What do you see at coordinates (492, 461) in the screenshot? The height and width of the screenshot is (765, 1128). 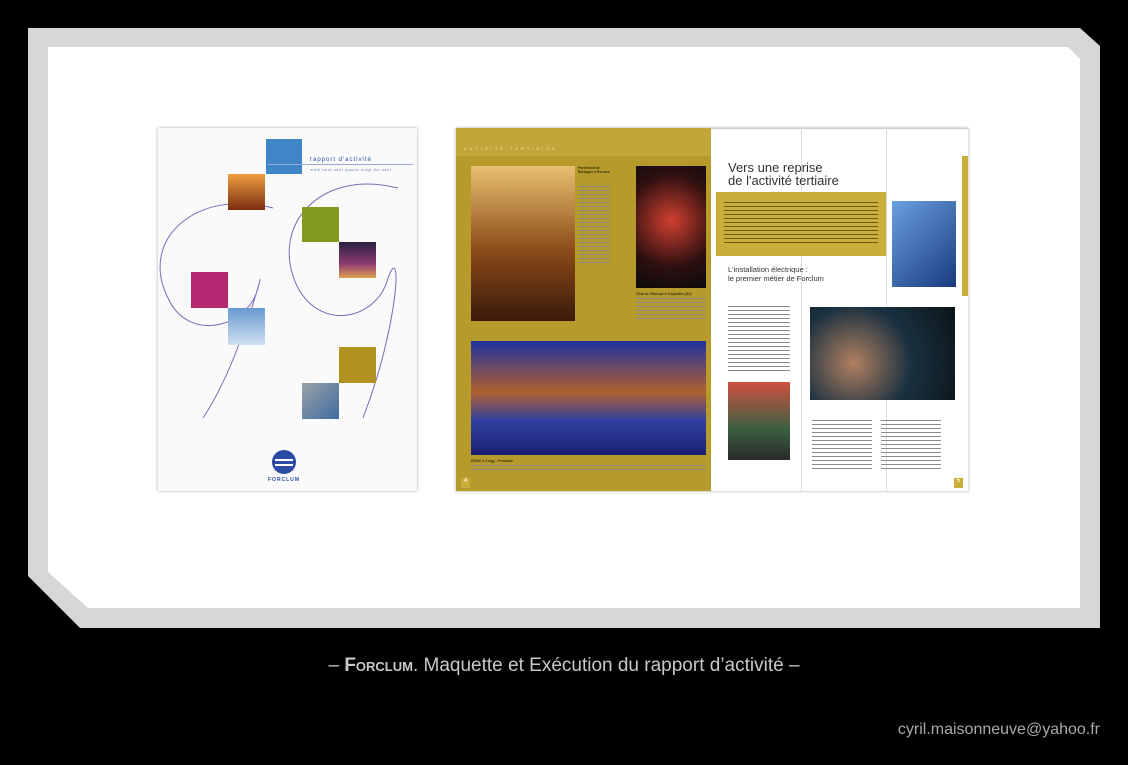 I see `edmc-caption: EDMC à Cergy - Pontoise` at bounding box center [492, 461].